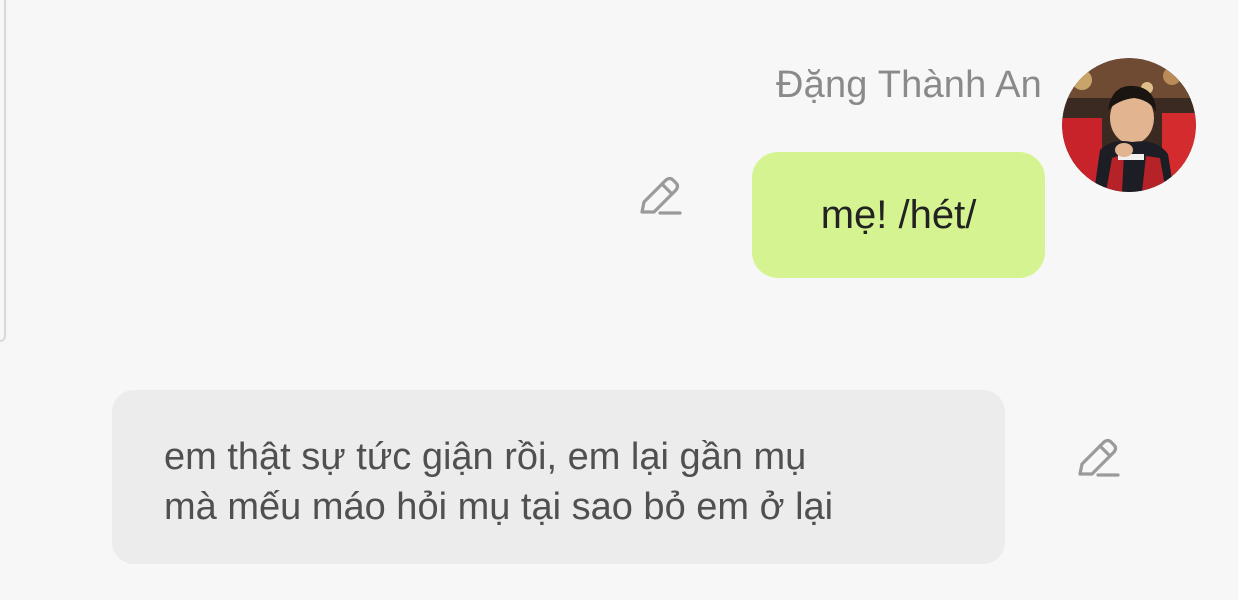 This screenshot has width=1238, height=600. I want to click on edit-incoming-message-pencil-icon, so click(1098, 458).